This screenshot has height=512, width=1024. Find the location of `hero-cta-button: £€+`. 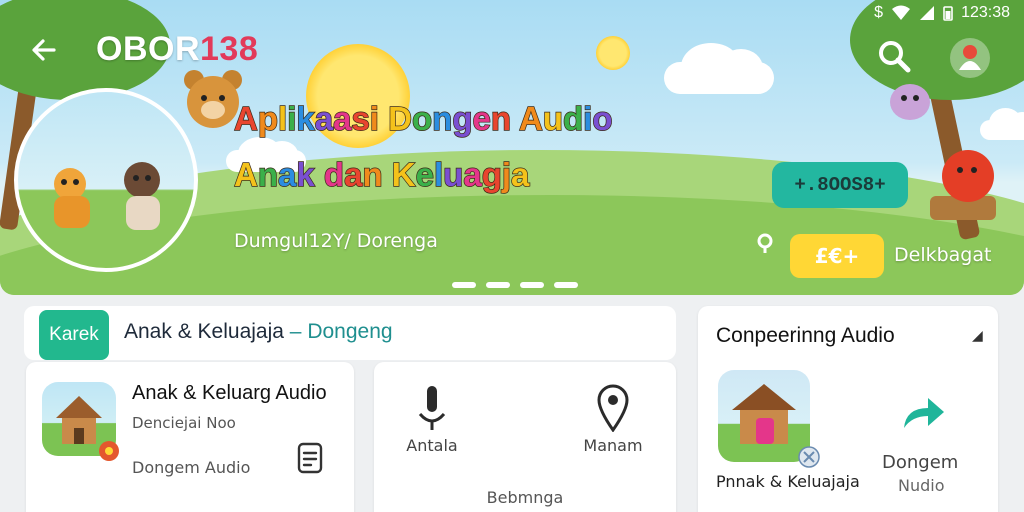

hero-cta-button: £€+ is located at coordinates (837, 256).